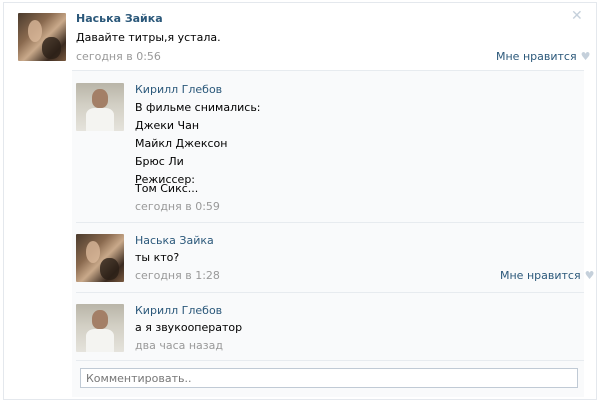 The width and height of the screenshot is (604, 402). Describe the element at coordinates (189, 327) in the screenshot. I see `comment-line: а я звукооператор` at that location.